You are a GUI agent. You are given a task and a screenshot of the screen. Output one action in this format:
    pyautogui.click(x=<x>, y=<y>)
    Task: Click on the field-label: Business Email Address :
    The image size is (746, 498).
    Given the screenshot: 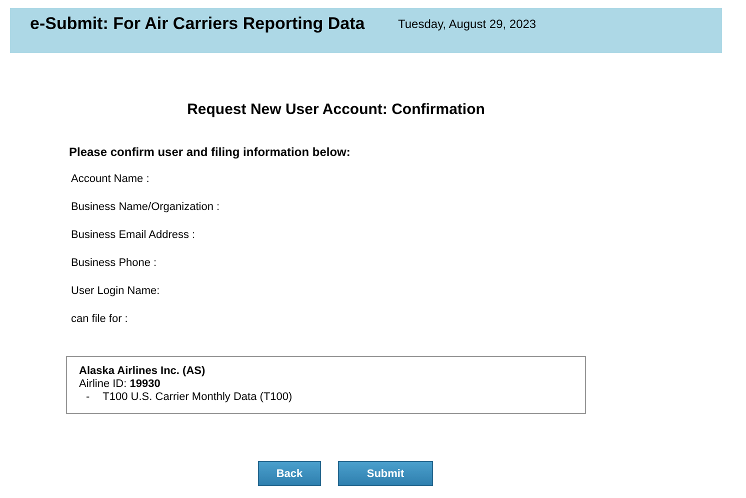 What is the action you would take?
    pyautogui.click(x=133, y=235)
    